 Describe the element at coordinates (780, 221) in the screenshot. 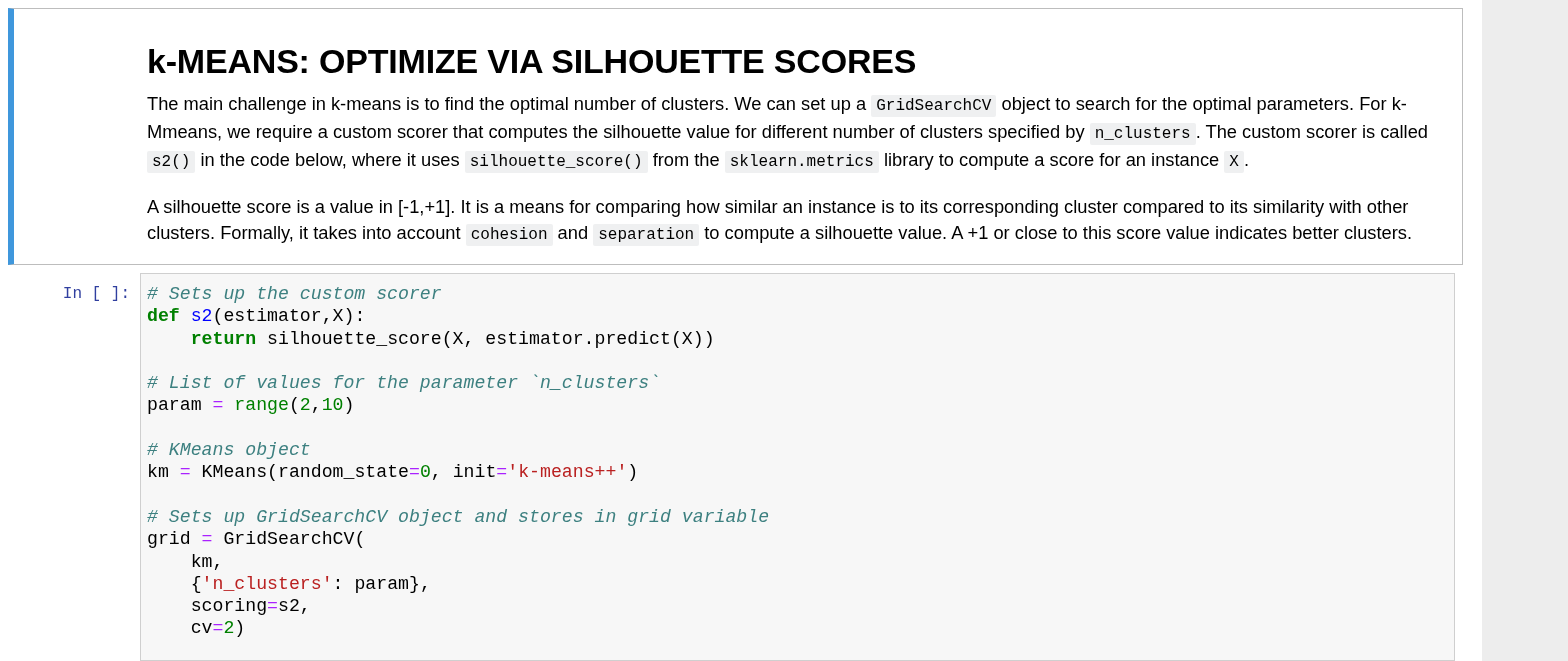

I see `paragraph: A silhouette score is a value in [-1,+1]. It is a means for comparing how similar an instance is to its corresponding cluster compared to its similarity with other clusters. Formally, it takes into account cohesion and separation to compute a silhouette value. A +1 or close to this score value indicates better clusters.` at that location.